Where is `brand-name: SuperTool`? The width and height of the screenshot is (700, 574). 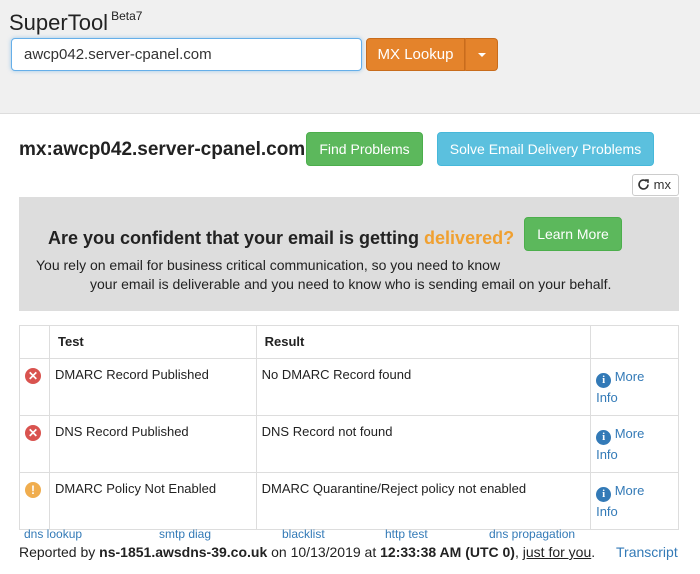 brand-name: SuperTool is located at coordinates (59, 22).